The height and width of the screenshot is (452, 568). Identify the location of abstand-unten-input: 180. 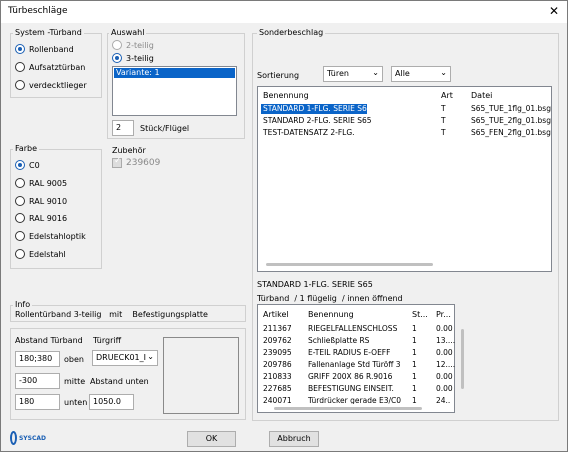
(37, 402).